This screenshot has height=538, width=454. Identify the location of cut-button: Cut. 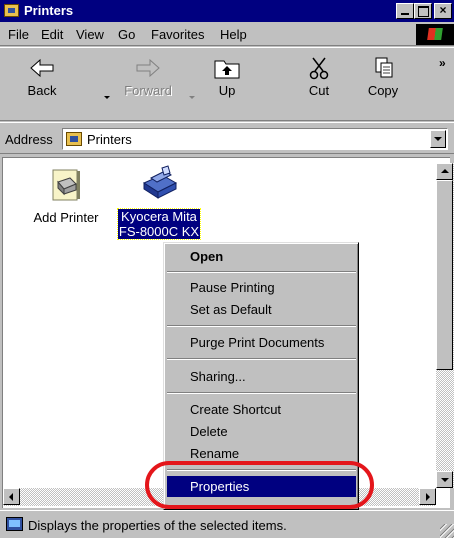
(319, 83).